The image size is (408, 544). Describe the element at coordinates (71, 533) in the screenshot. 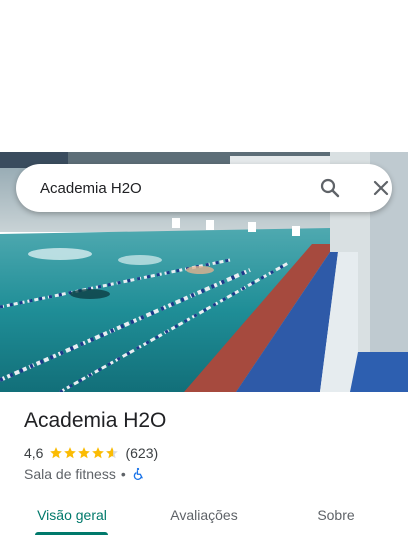

I see `active-tab-indicator` at that location.